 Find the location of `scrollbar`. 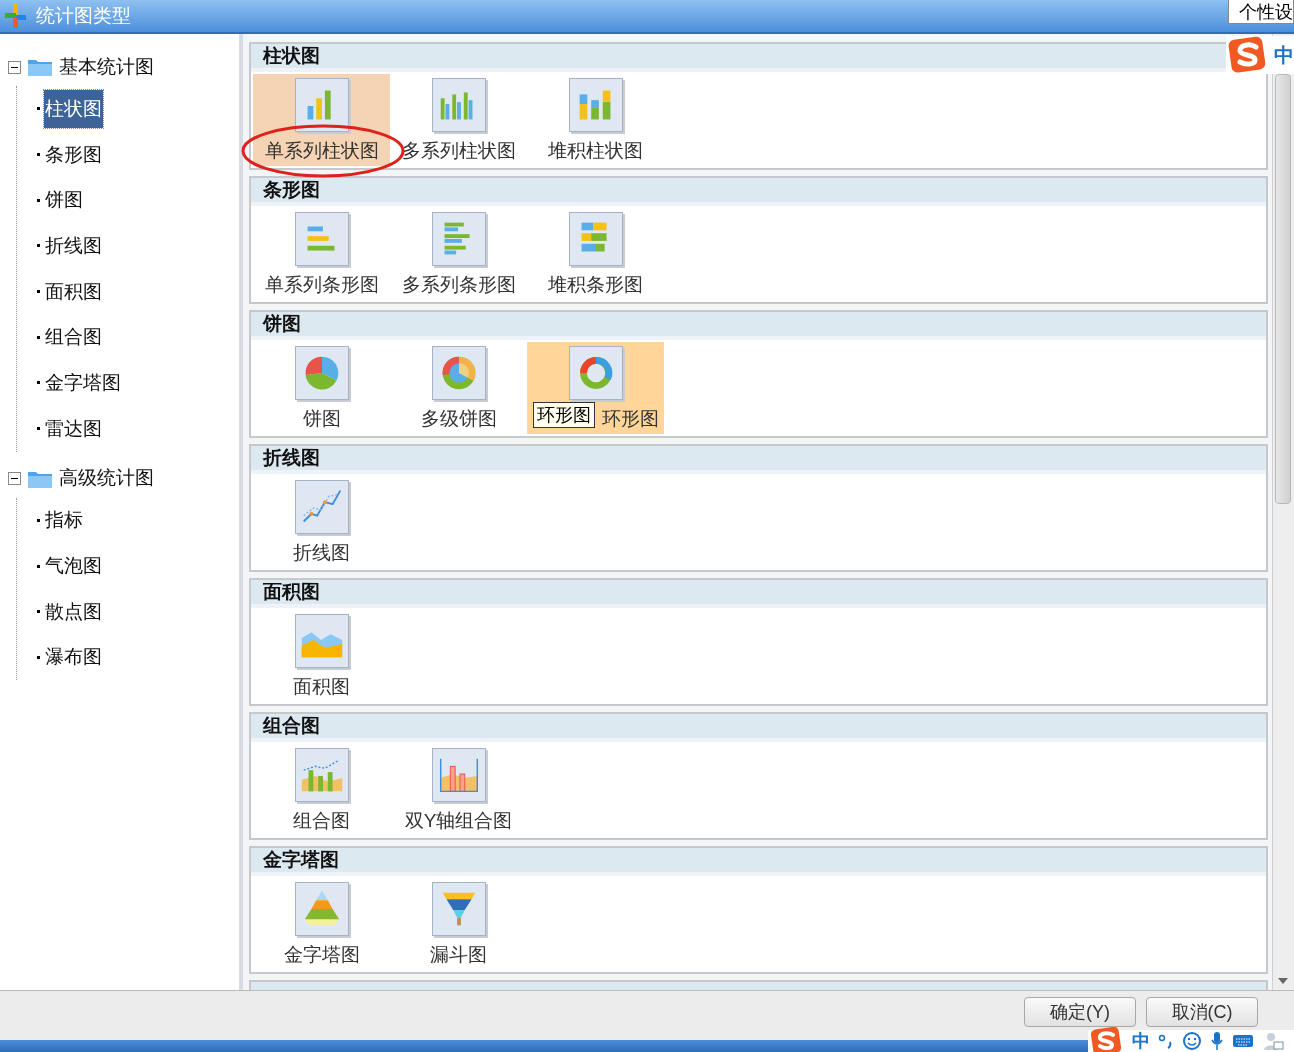

scrollbar is located at coordinates (1283, 512).